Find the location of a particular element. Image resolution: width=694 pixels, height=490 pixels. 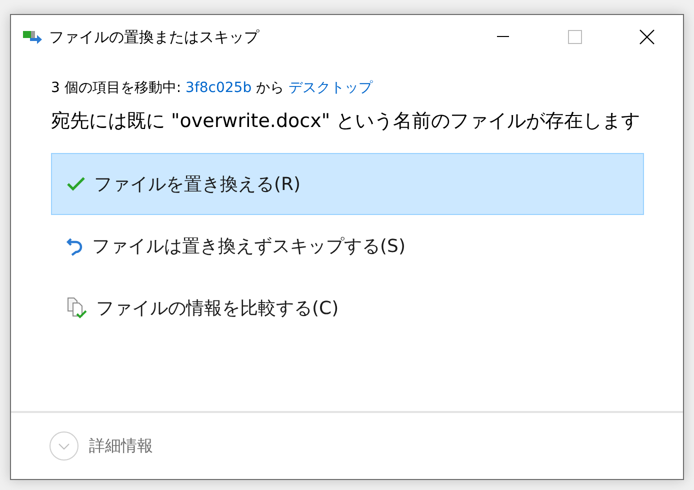

window-title: ファイルの置換またはスキップ is located at coordinates (154, 37).